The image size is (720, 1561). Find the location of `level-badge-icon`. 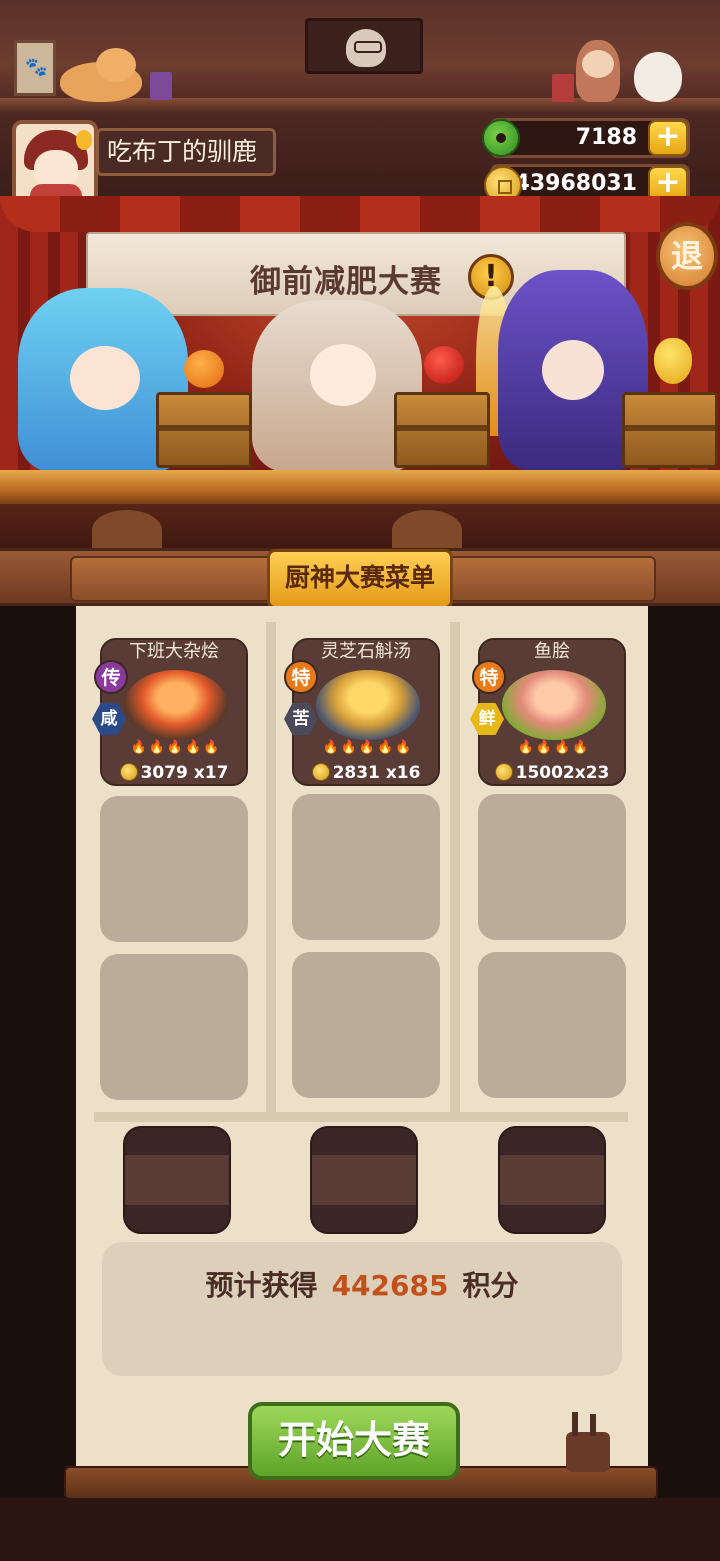

level-badge-icon is located at coordinates (84, 140).